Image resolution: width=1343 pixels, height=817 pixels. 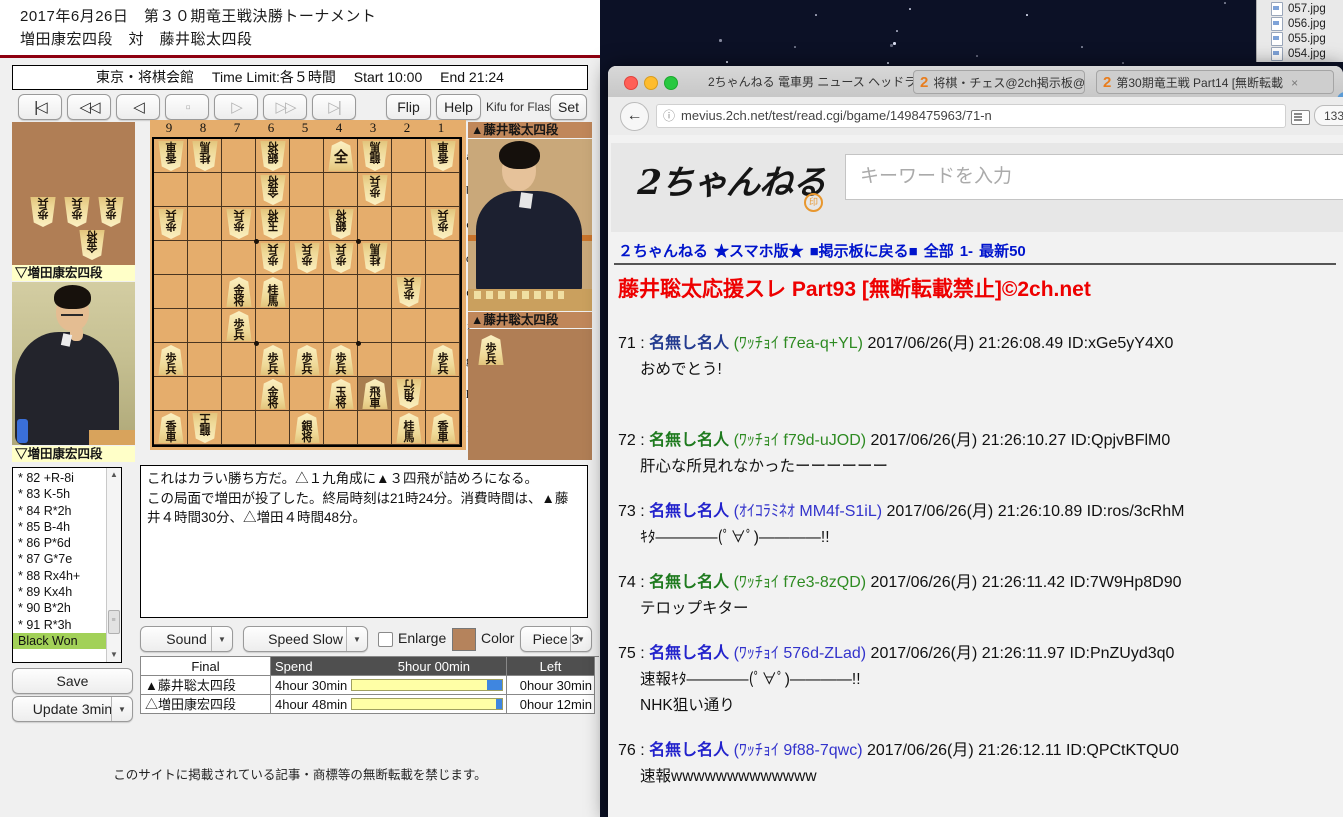 What do you see at coordinates (171, 190) in the screenshot?
I see `board-square-9b` at bounding box center [171, 190].